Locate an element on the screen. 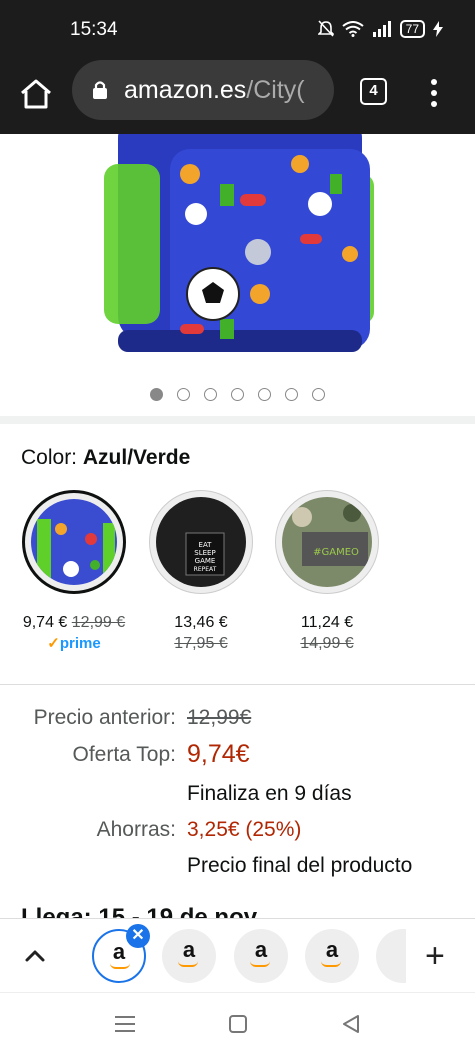 The height and width of the screenshot is (1056, 475). mute-bell-icon is located at coordinates (325, 28).